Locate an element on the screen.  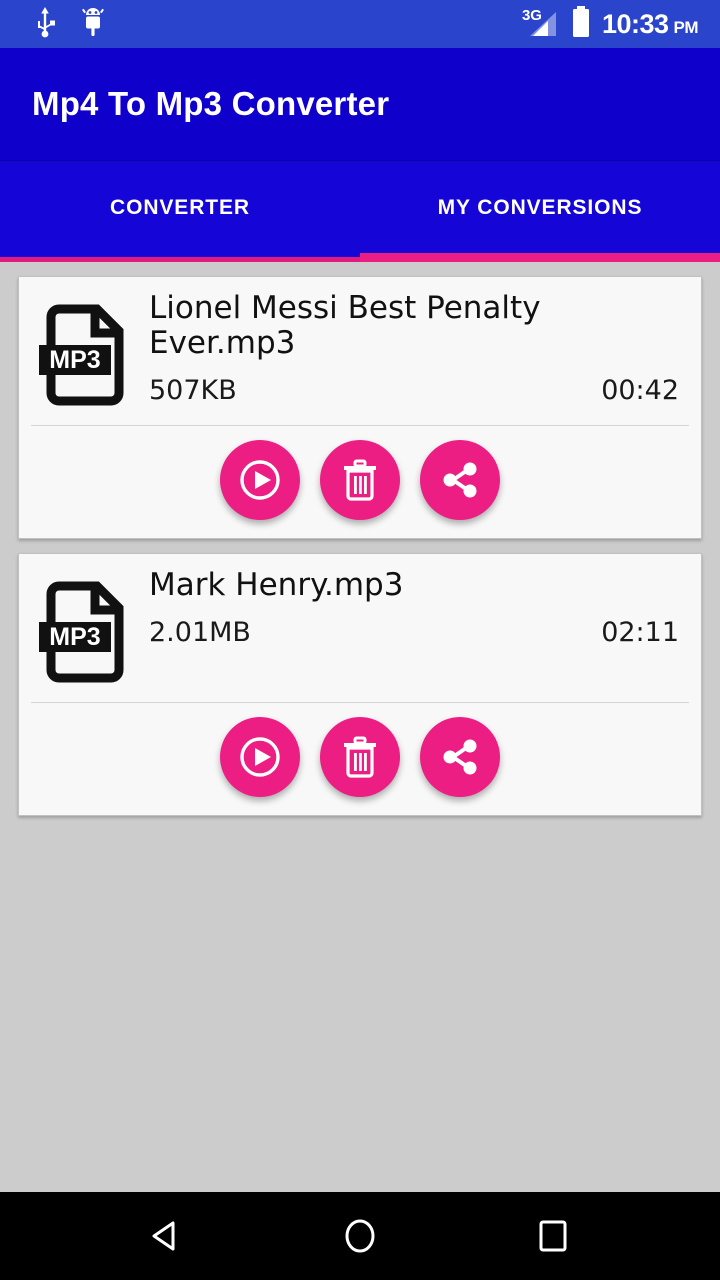
file-name: Lionel Messi Best Penalty Ever.mp3 is located at coordinates (345, 326).